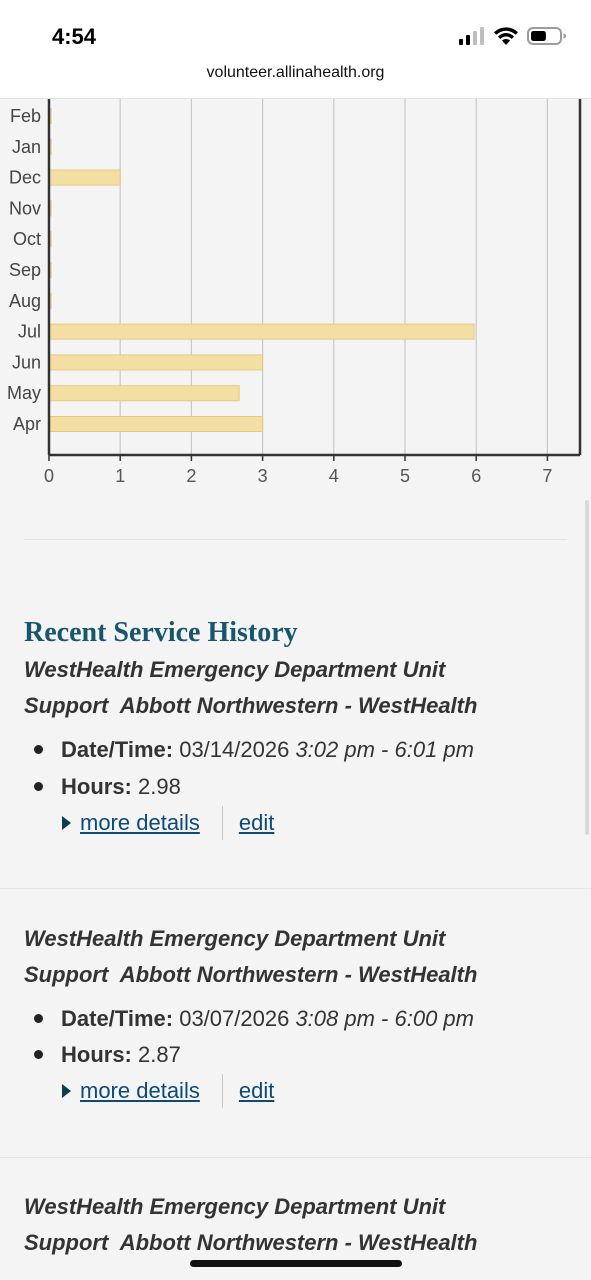 Image resolution: width=591 pixels, height=1280 pixels. Describe the element at coordinates (234, 749) in the screenshot. I see `entry-date: 03/14/2026` at that location.